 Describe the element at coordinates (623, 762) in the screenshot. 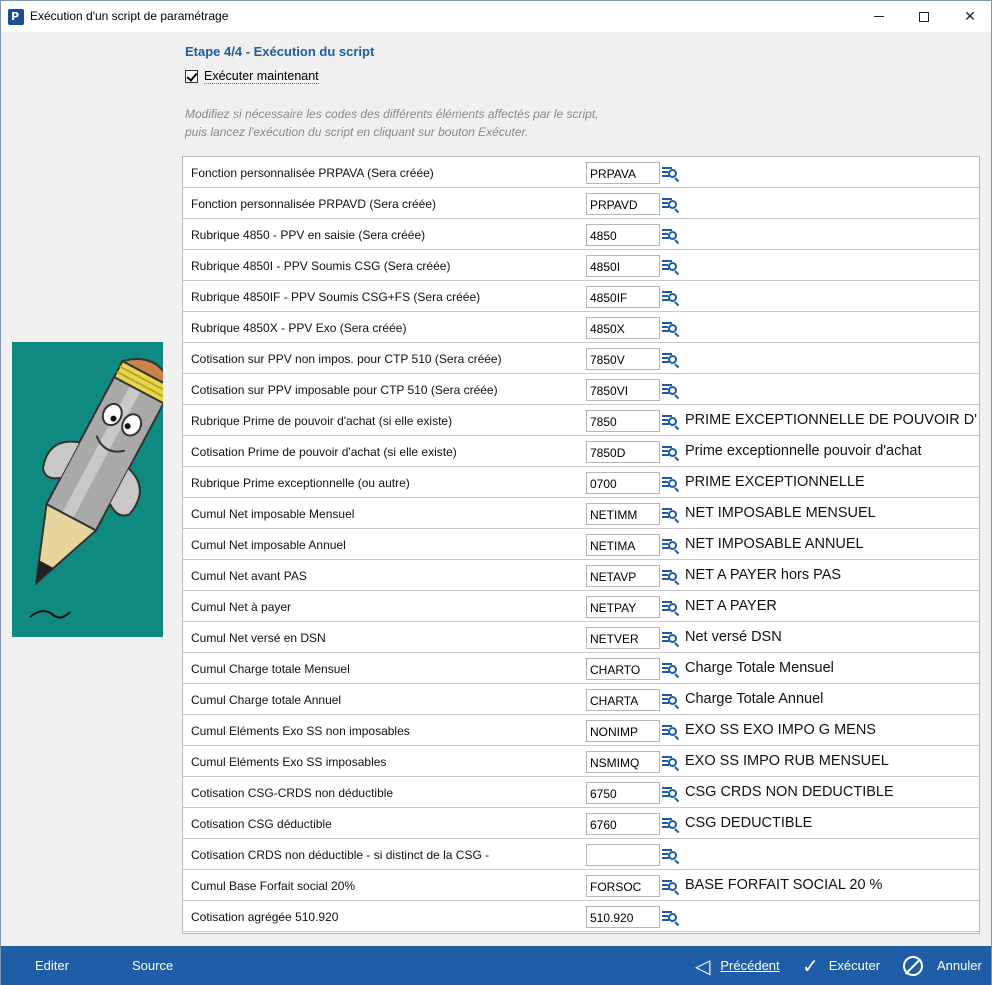

I see `code-input: NSMIMQ` at that location.